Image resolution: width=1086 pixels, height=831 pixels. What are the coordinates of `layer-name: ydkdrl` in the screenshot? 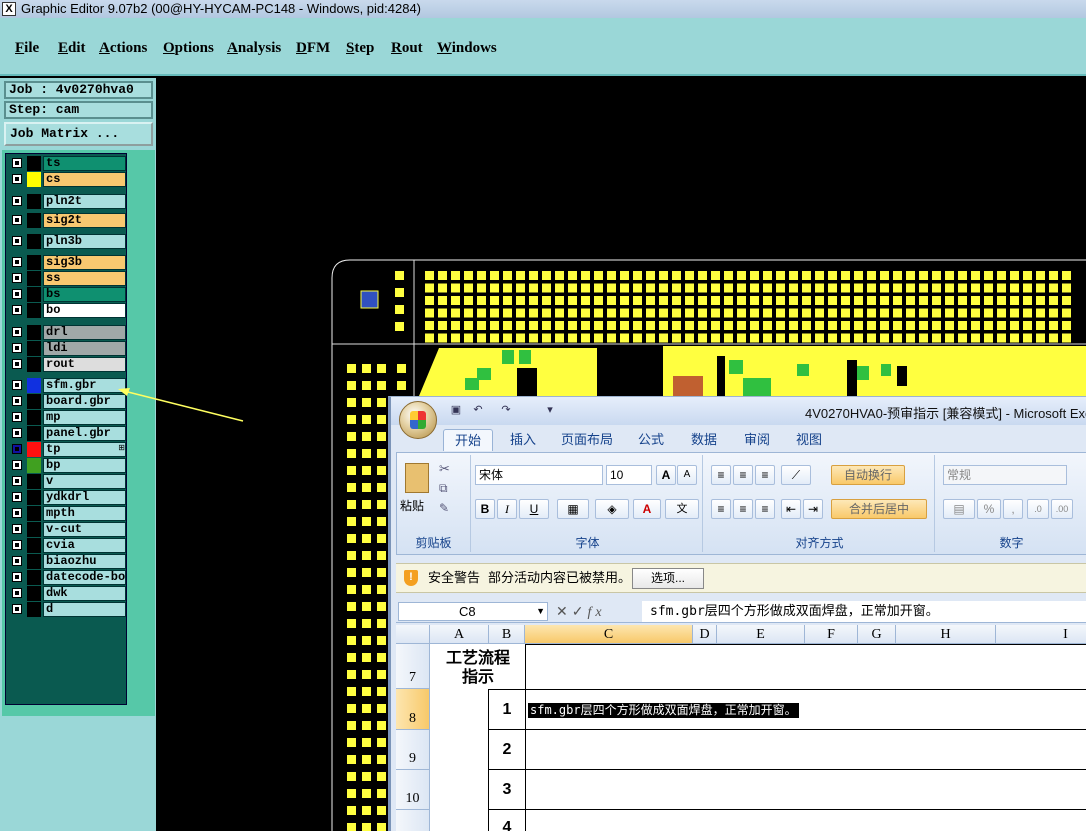 It's located at (84, 497).